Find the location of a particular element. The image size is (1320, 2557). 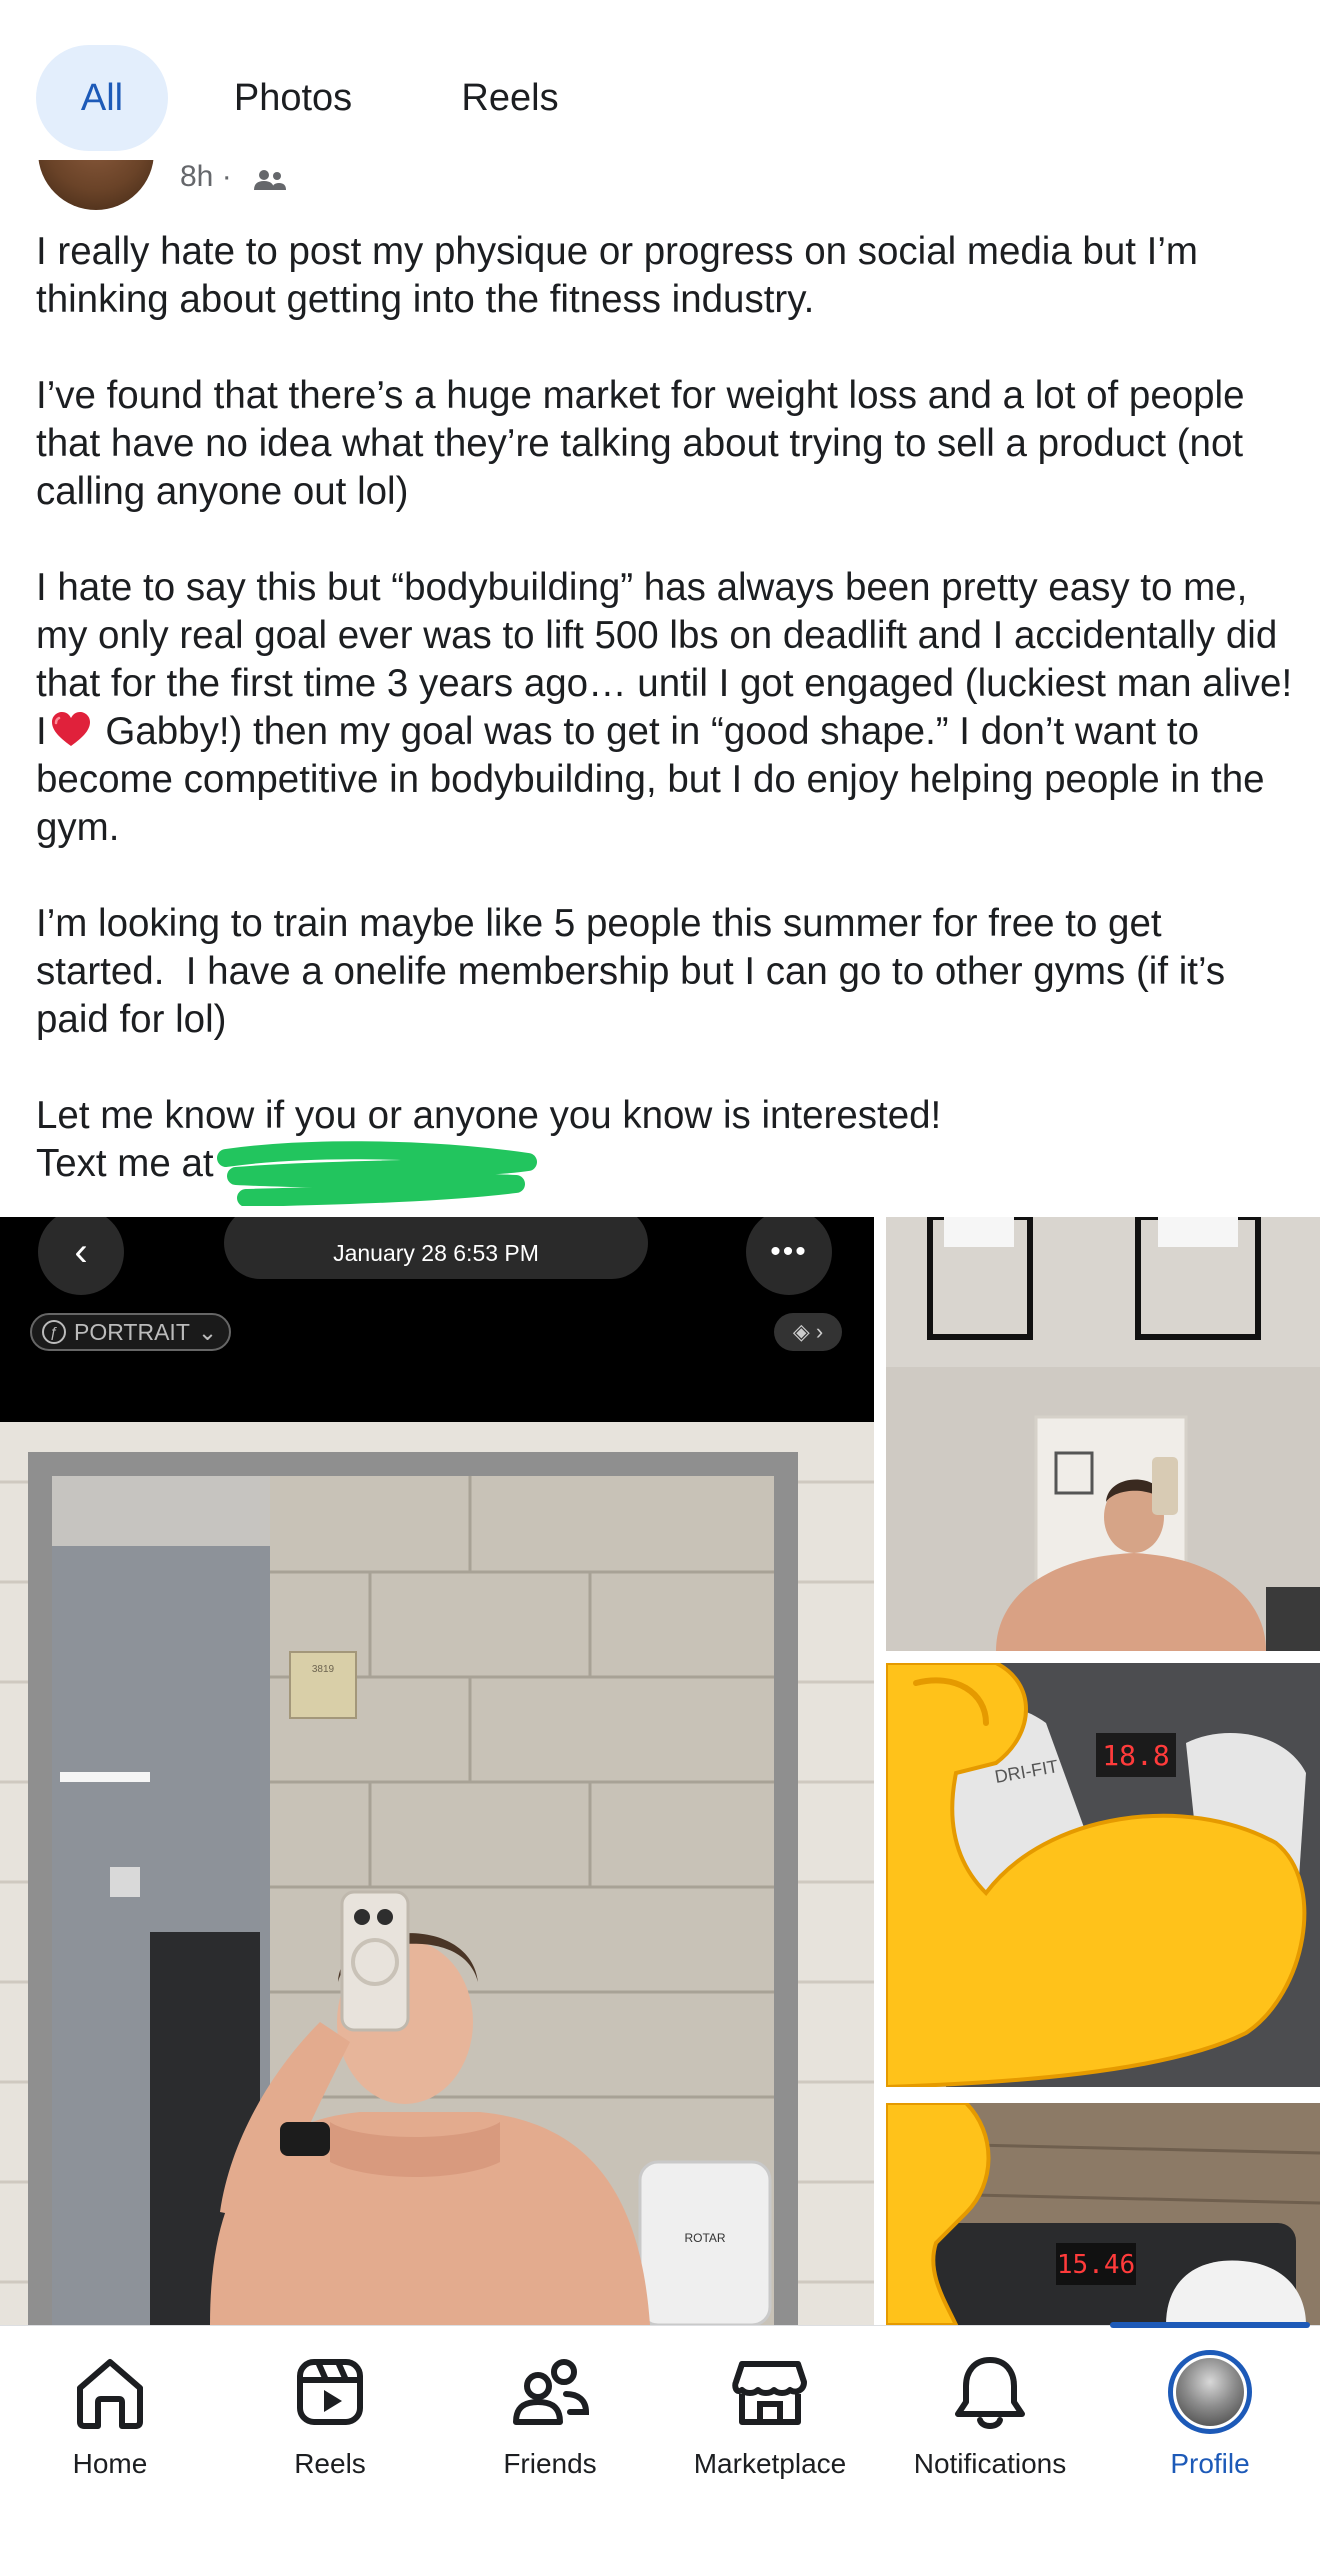

nav-marketplace: Marketplace is located at coordinates (770, 2425).